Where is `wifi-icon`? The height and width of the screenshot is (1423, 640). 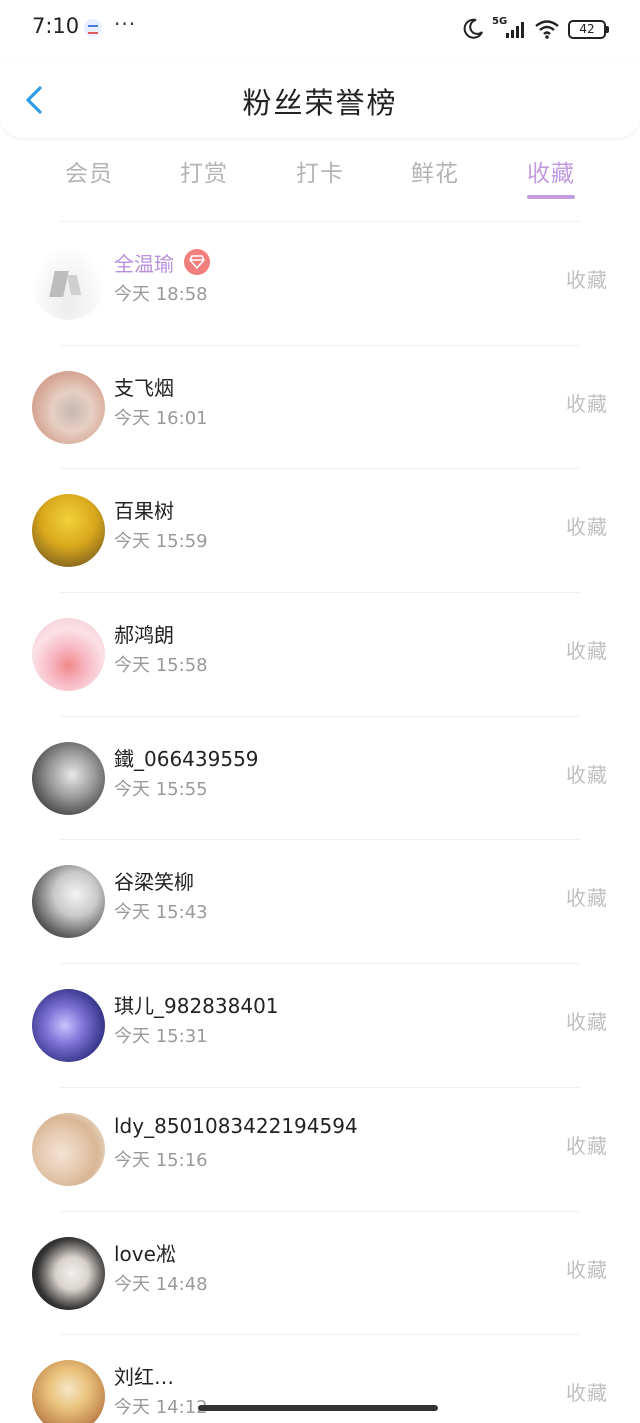 wifi-icon is located at coordinates (547, 29).